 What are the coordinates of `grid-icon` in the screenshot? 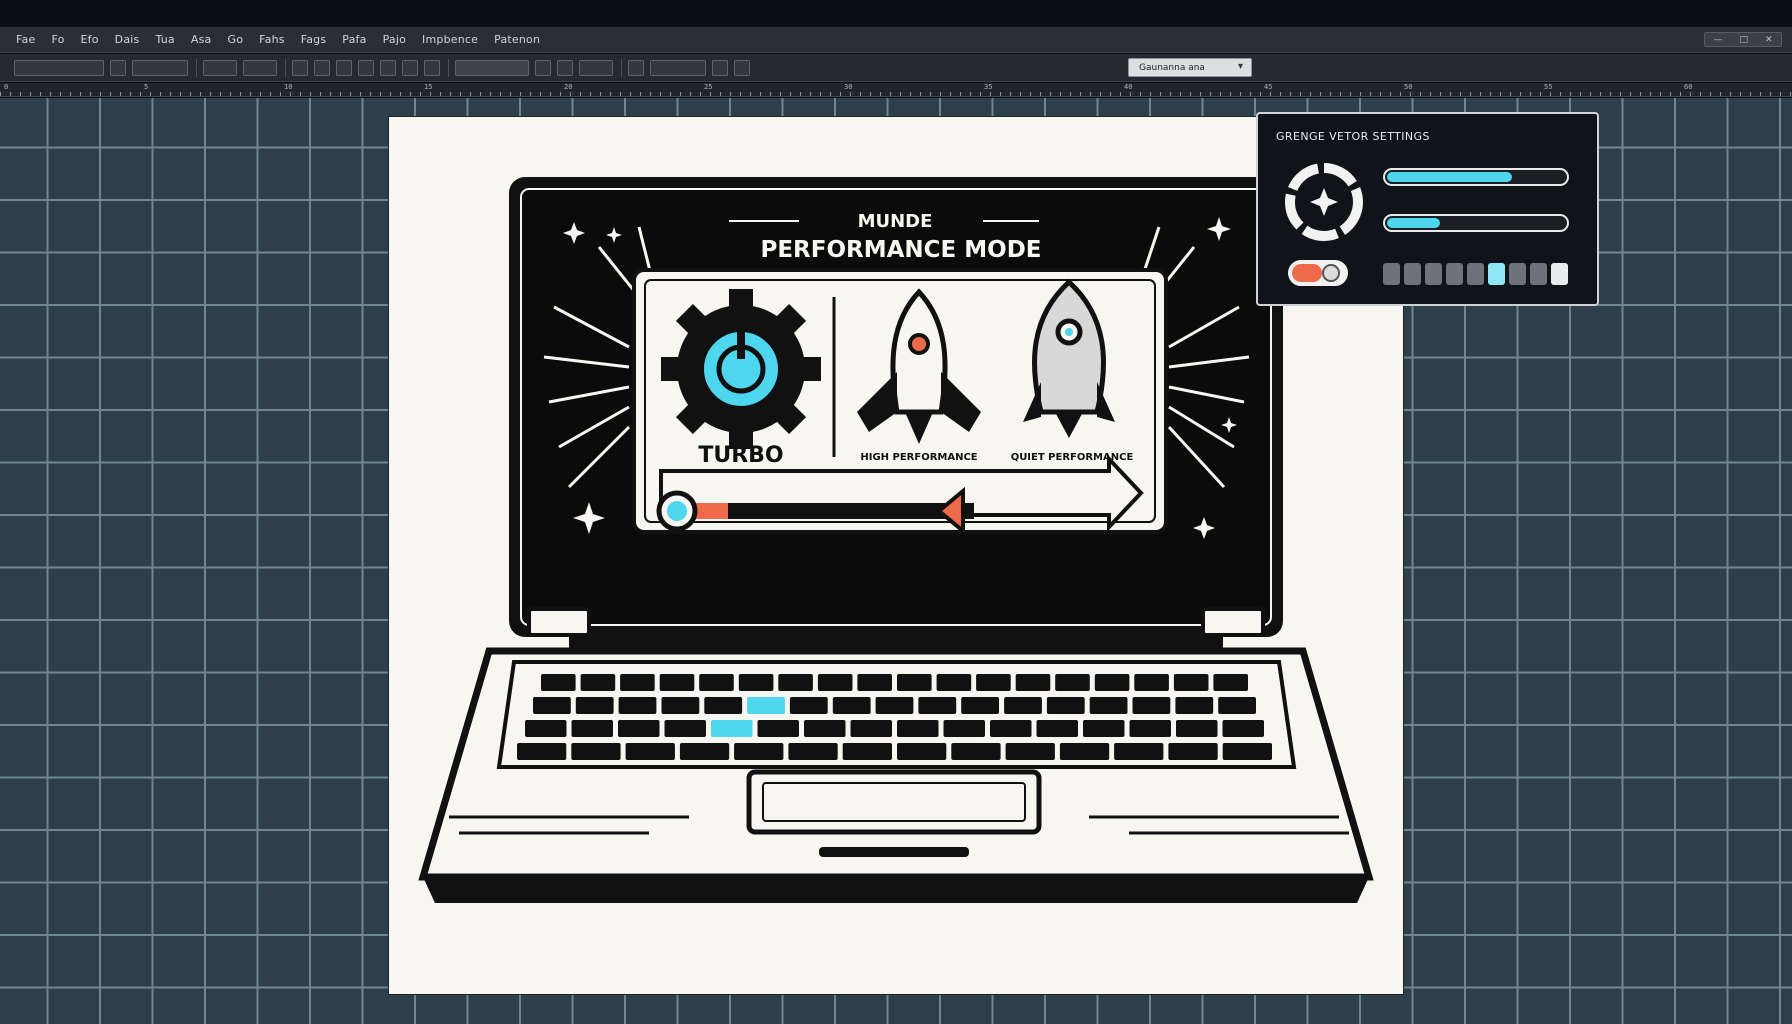 It's located at (720, 67).